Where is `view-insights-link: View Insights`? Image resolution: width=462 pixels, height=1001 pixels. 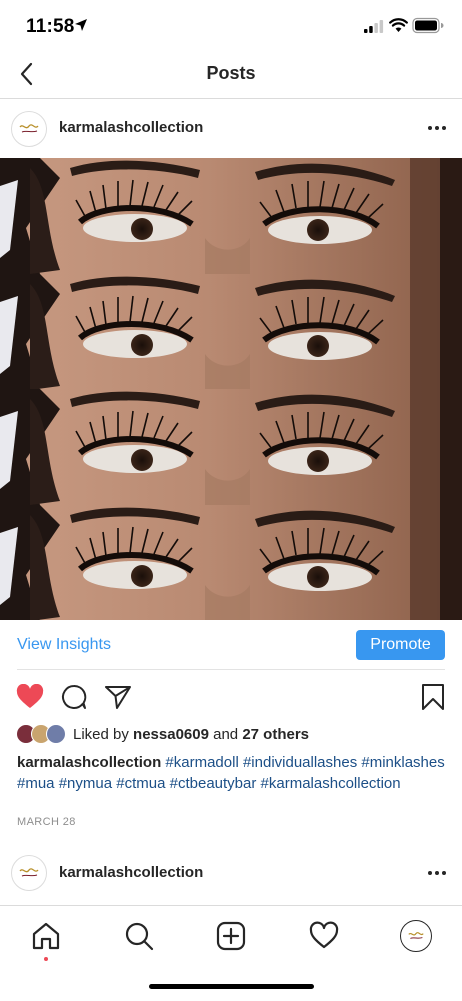
view-insights-link: View Insights is located at coordinates (64, 645).